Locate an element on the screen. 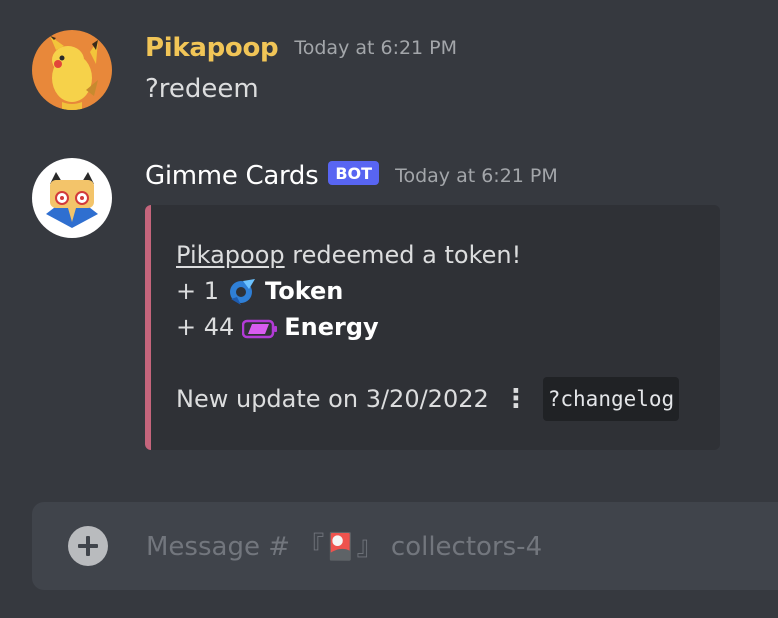 The width and height of the screenshot is (778, 618). token-icon is located at coordinates (242, 291).